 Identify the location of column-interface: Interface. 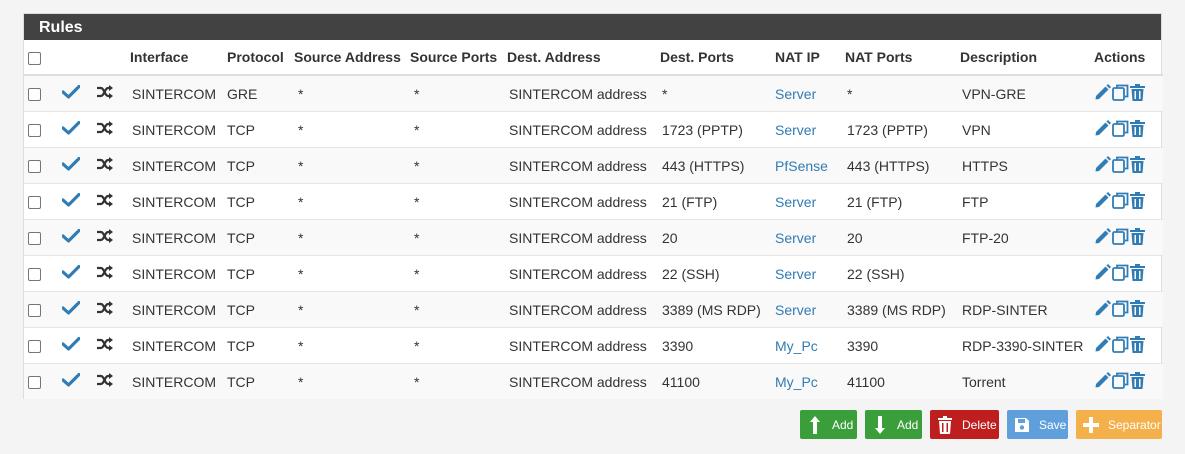
(174, 58).